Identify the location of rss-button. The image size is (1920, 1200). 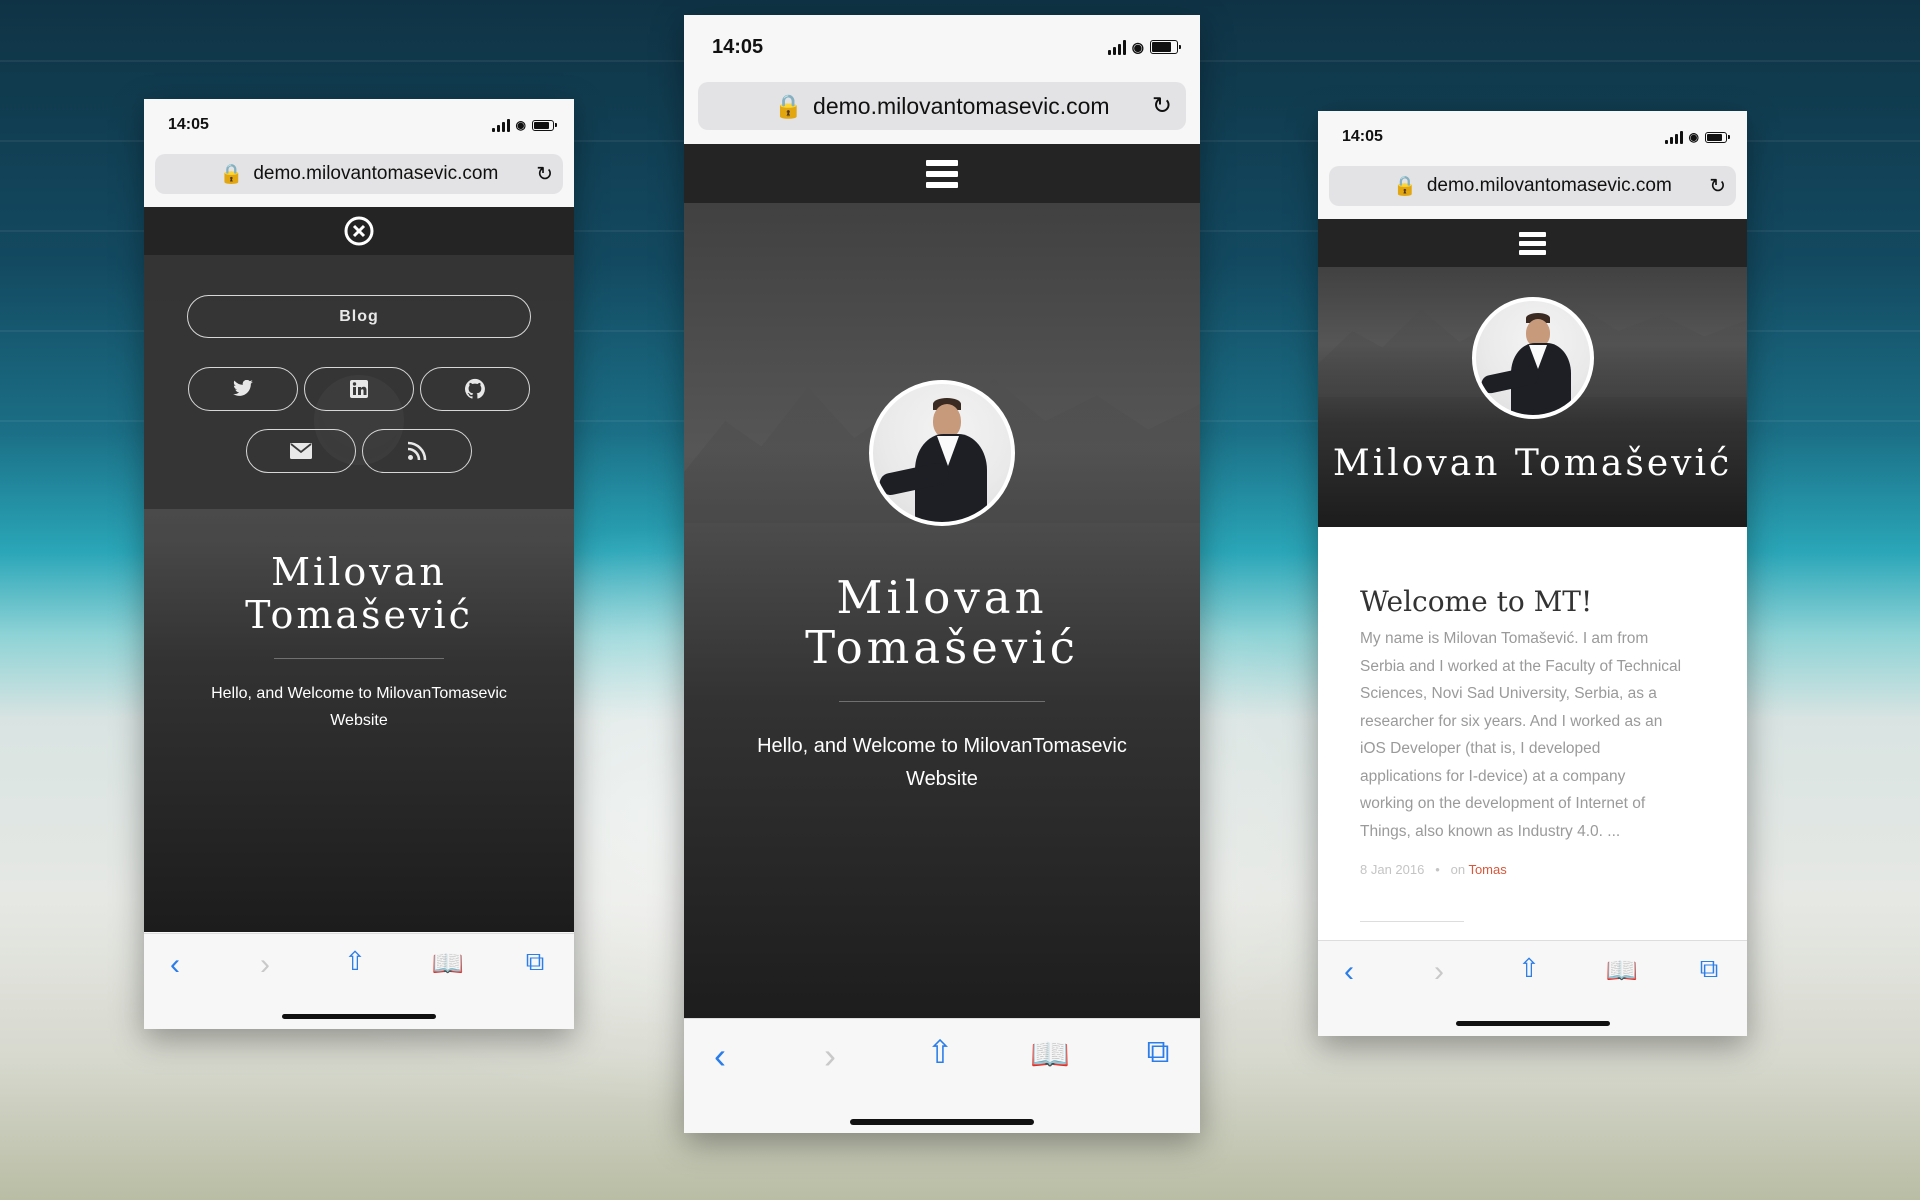
(417, 451).